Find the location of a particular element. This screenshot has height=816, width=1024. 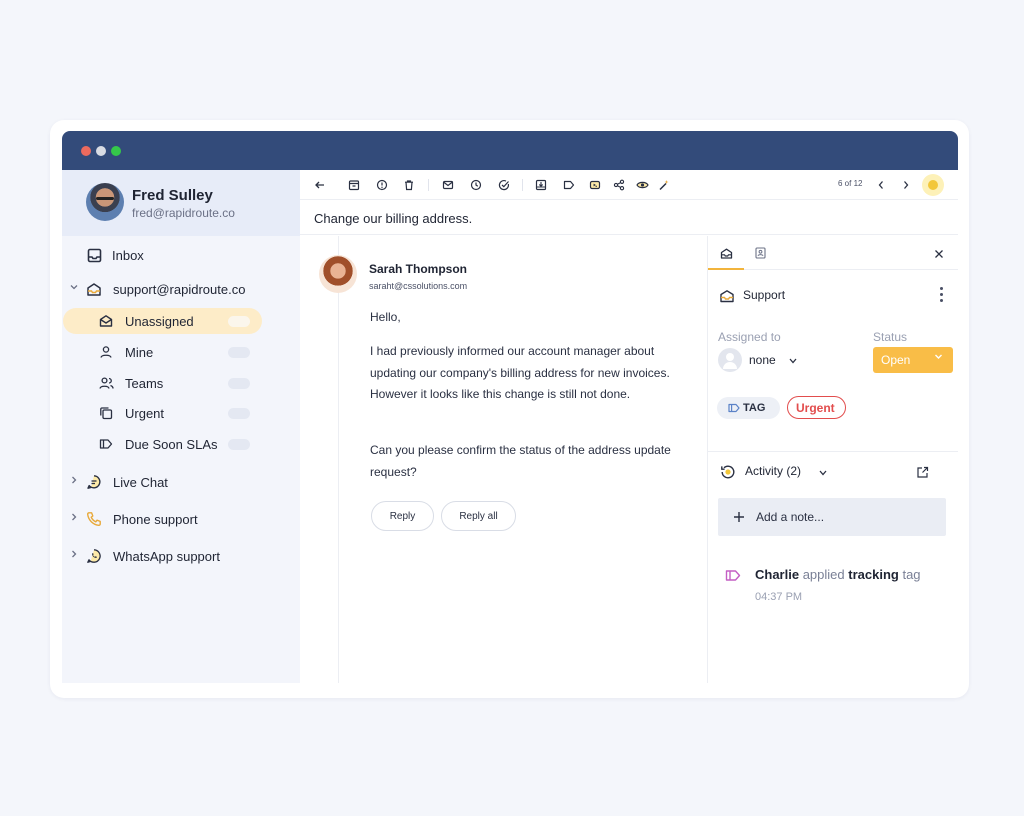

activity-actor: Charlie is located at coordinates (777, 574).